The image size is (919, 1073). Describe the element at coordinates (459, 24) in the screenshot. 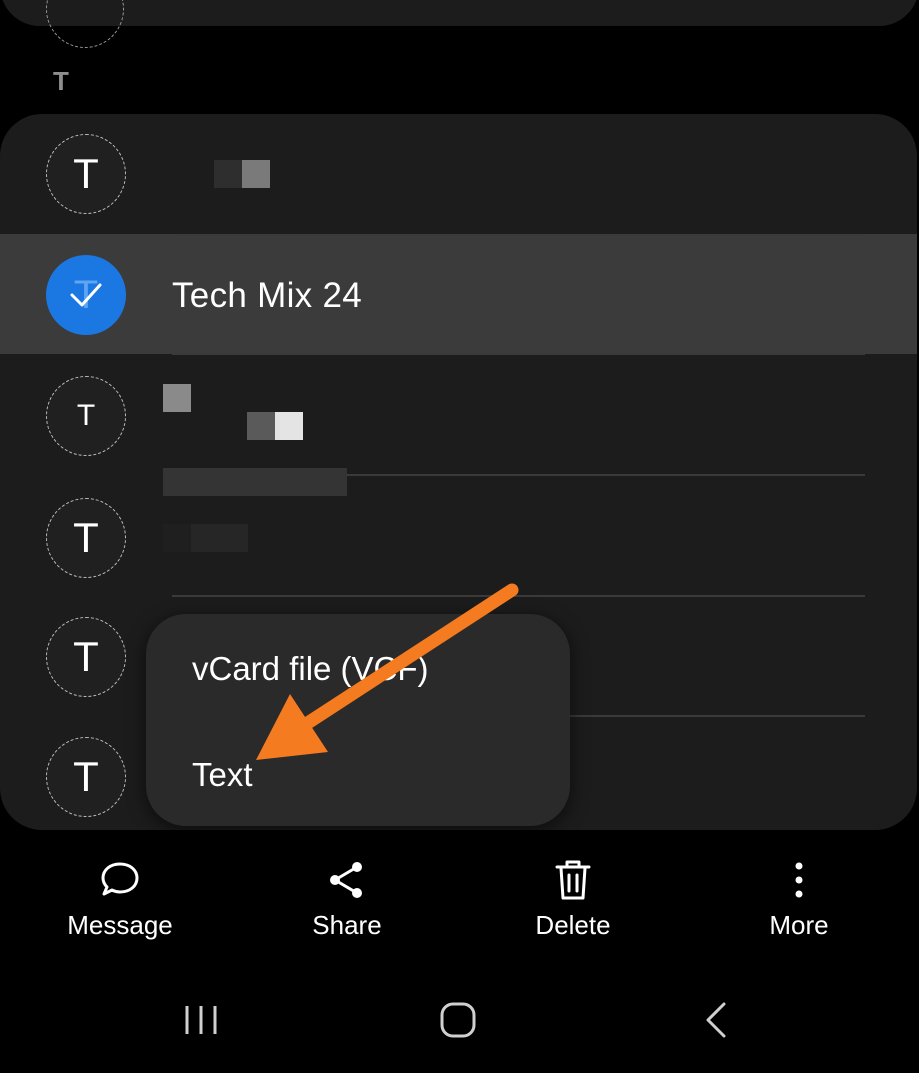

I see `previous-section-card` at that location.